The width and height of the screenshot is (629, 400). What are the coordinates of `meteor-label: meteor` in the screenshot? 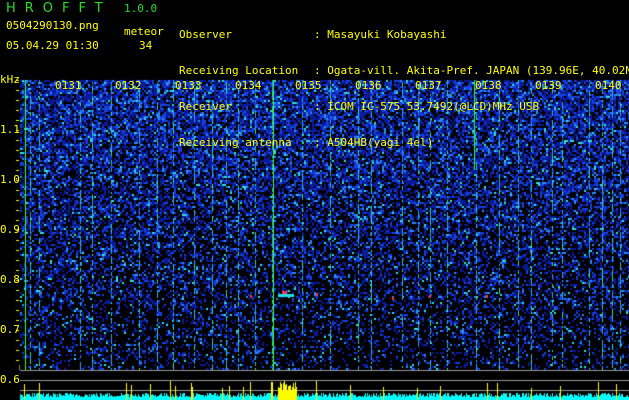 It's located at (144, 31).